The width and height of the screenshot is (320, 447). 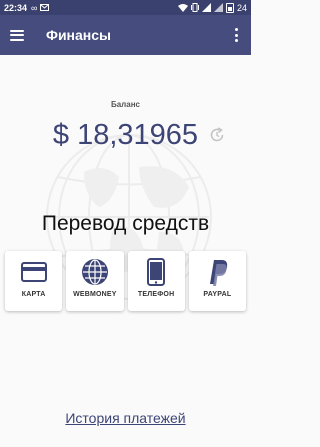 What do you see at coordinates (194, 7) in the screenshot?
I see `vibrate-icon` at bounding box center [194, 7].